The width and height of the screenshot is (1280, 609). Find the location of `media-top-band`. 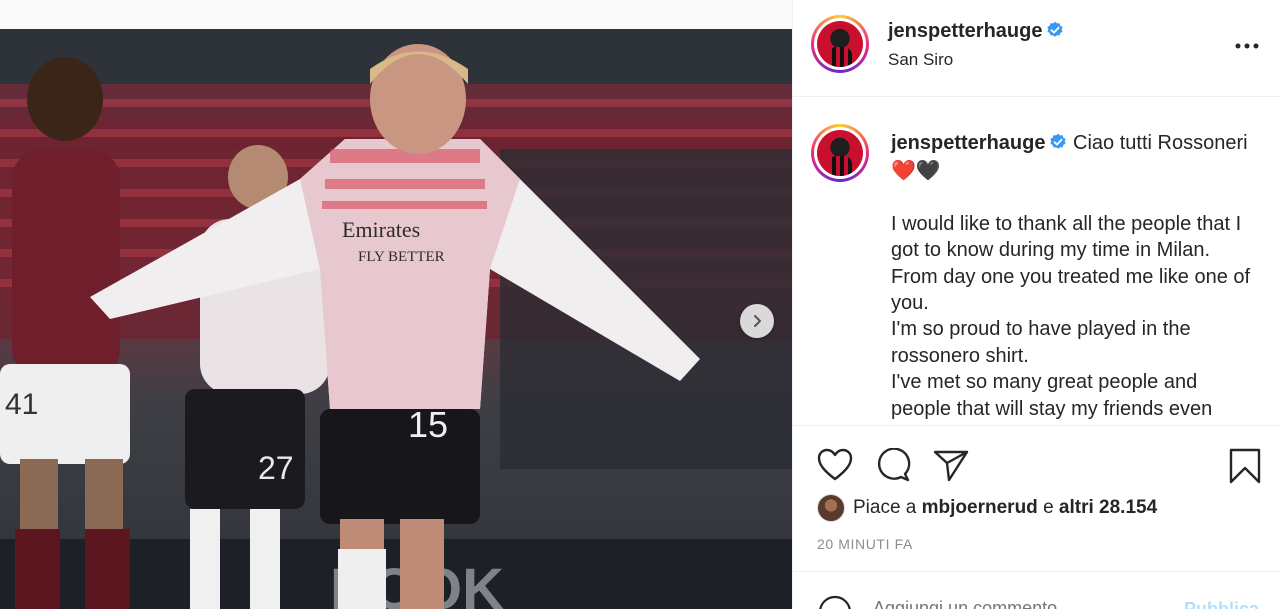

media-top-band is located at coordinates (396, 14).